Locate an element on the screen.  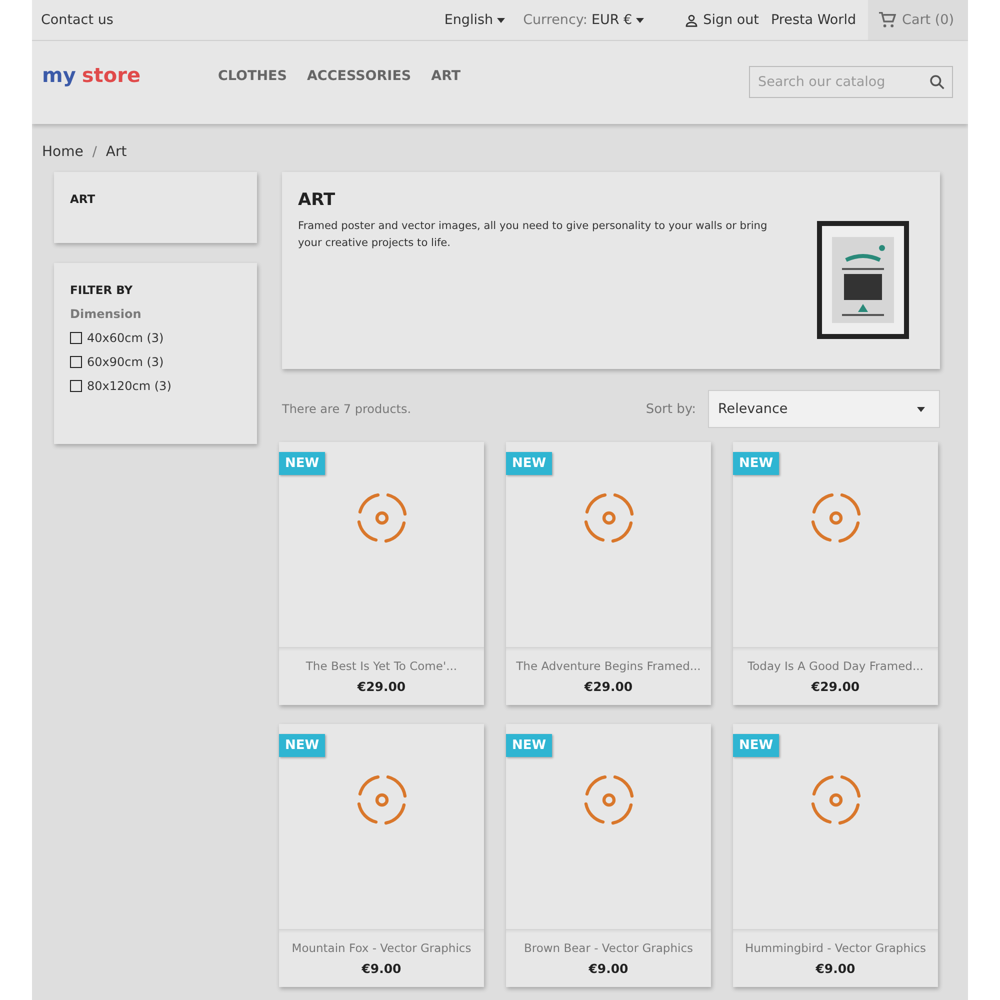
cart-icon is located at coordinates (887, 20).